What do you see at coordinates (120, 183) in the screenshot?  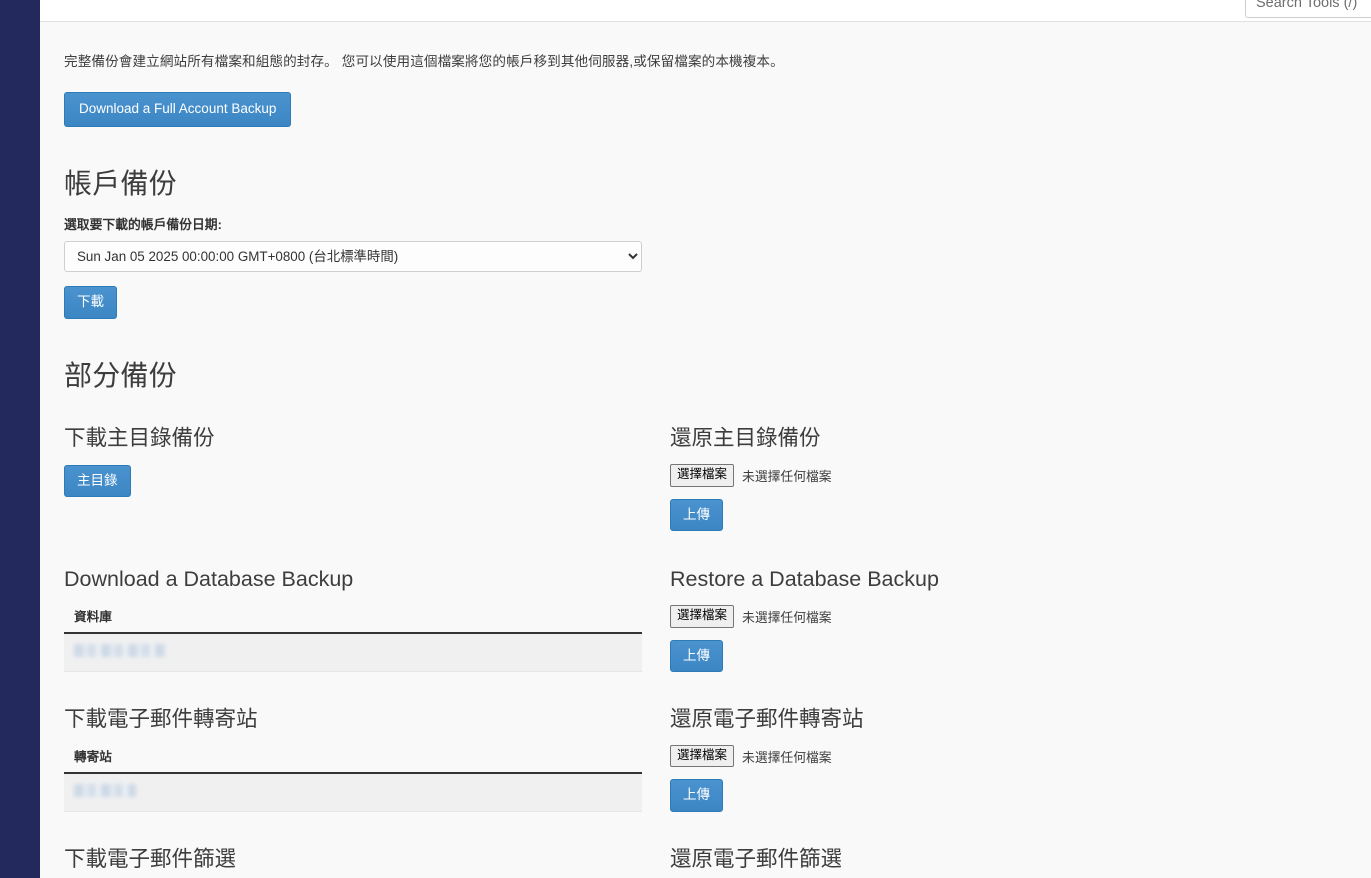 I see `account-backups-heading: 帳戶備份` at bounding box center [120, 183].